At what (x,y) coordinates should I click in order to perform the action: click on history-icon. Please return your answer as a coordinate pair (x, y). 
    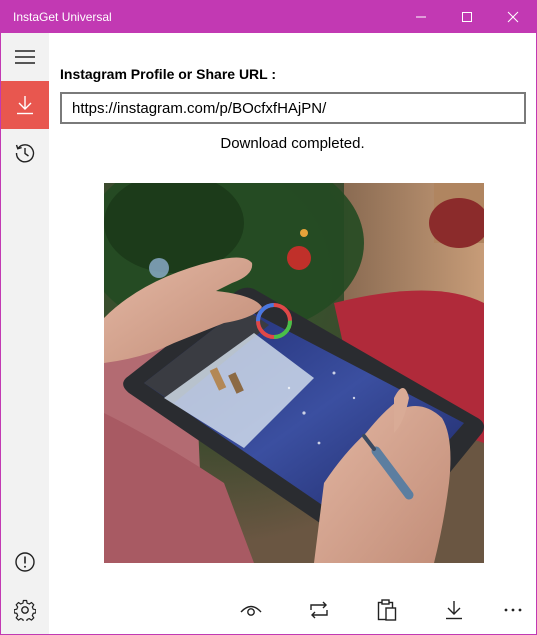
    Looking at the image, I should click on (25, 153).